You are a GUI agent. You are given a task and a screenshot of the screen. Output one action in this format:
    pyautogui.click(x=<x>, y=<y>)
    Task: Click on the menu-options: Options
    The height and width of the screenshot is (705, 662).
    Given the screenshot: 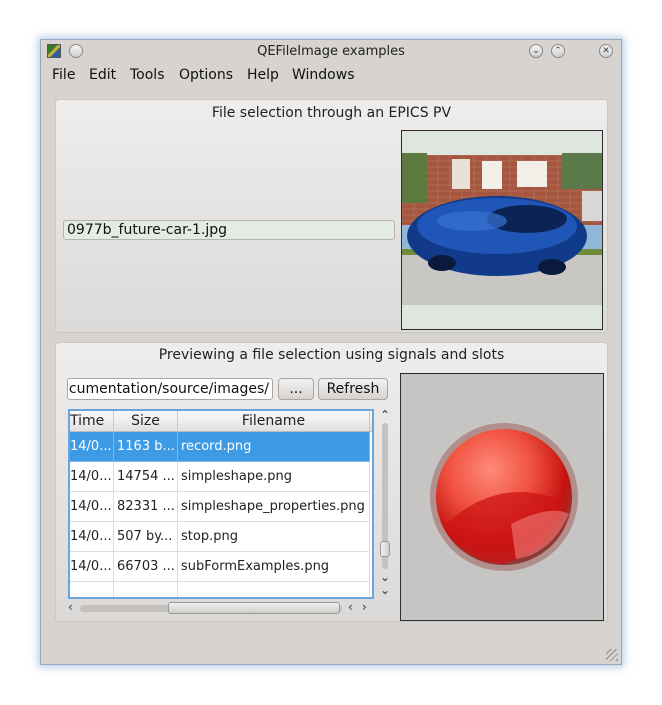 What is the action you would take?
    pyautogui.click(x=206, y=75)
    